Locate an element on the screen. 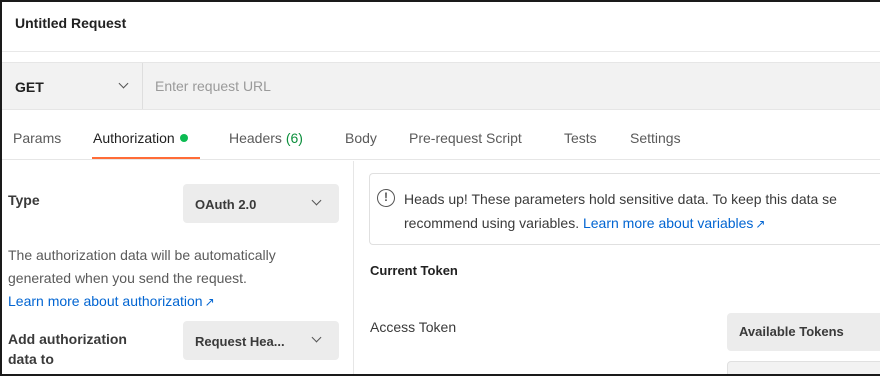 This screenshot has height=376, width=880. tab-headers: Headers (6) is located at coordinates (266, 138).